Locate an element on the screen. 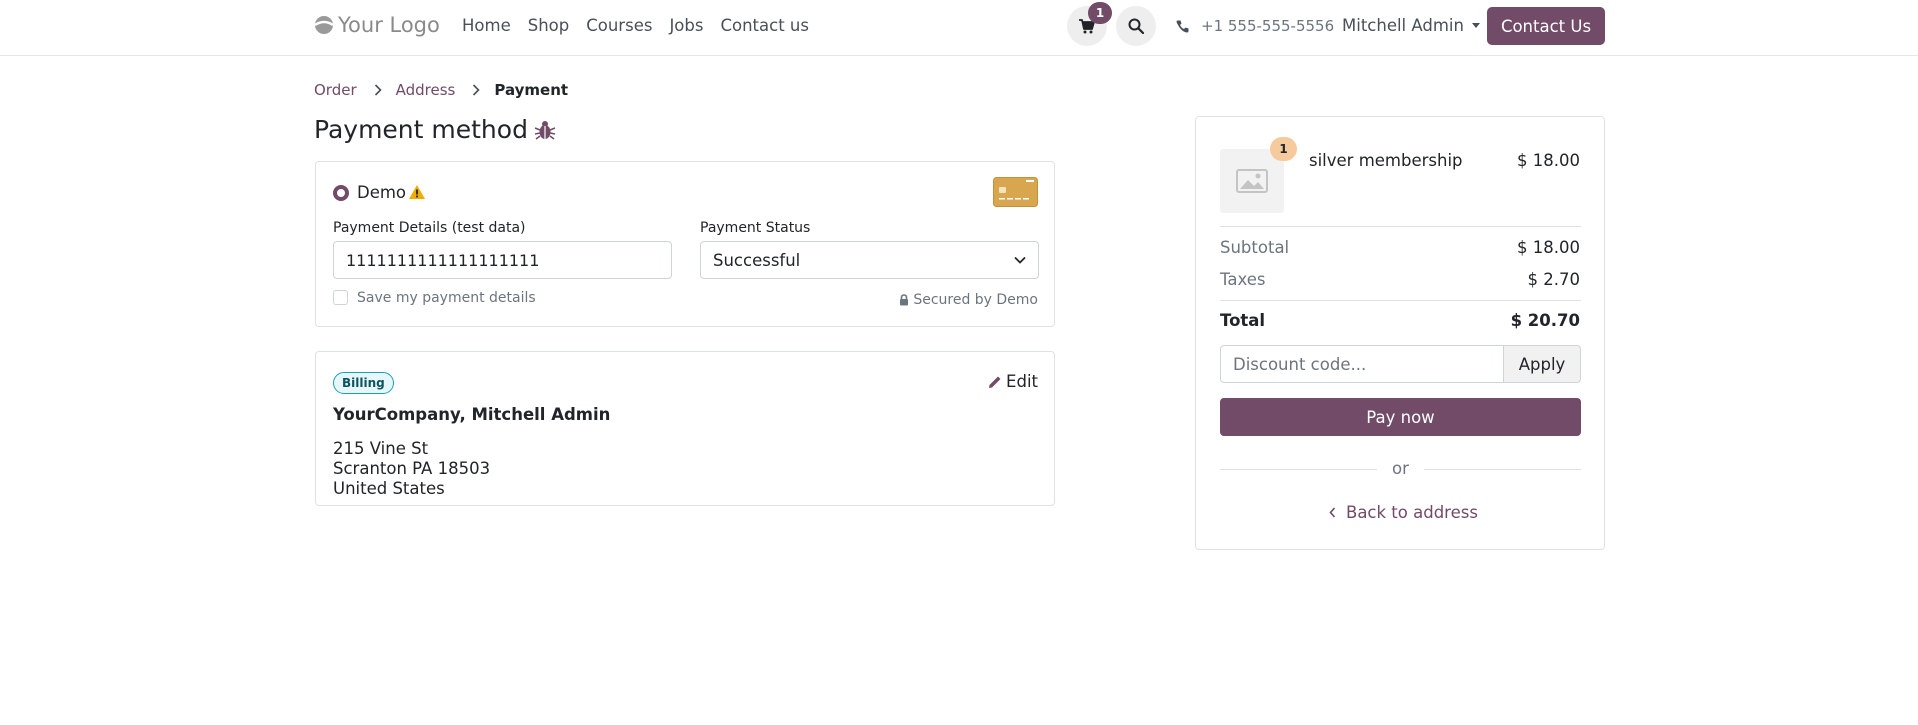  page-title-text: Payment method is located at coordinates (421, 129).